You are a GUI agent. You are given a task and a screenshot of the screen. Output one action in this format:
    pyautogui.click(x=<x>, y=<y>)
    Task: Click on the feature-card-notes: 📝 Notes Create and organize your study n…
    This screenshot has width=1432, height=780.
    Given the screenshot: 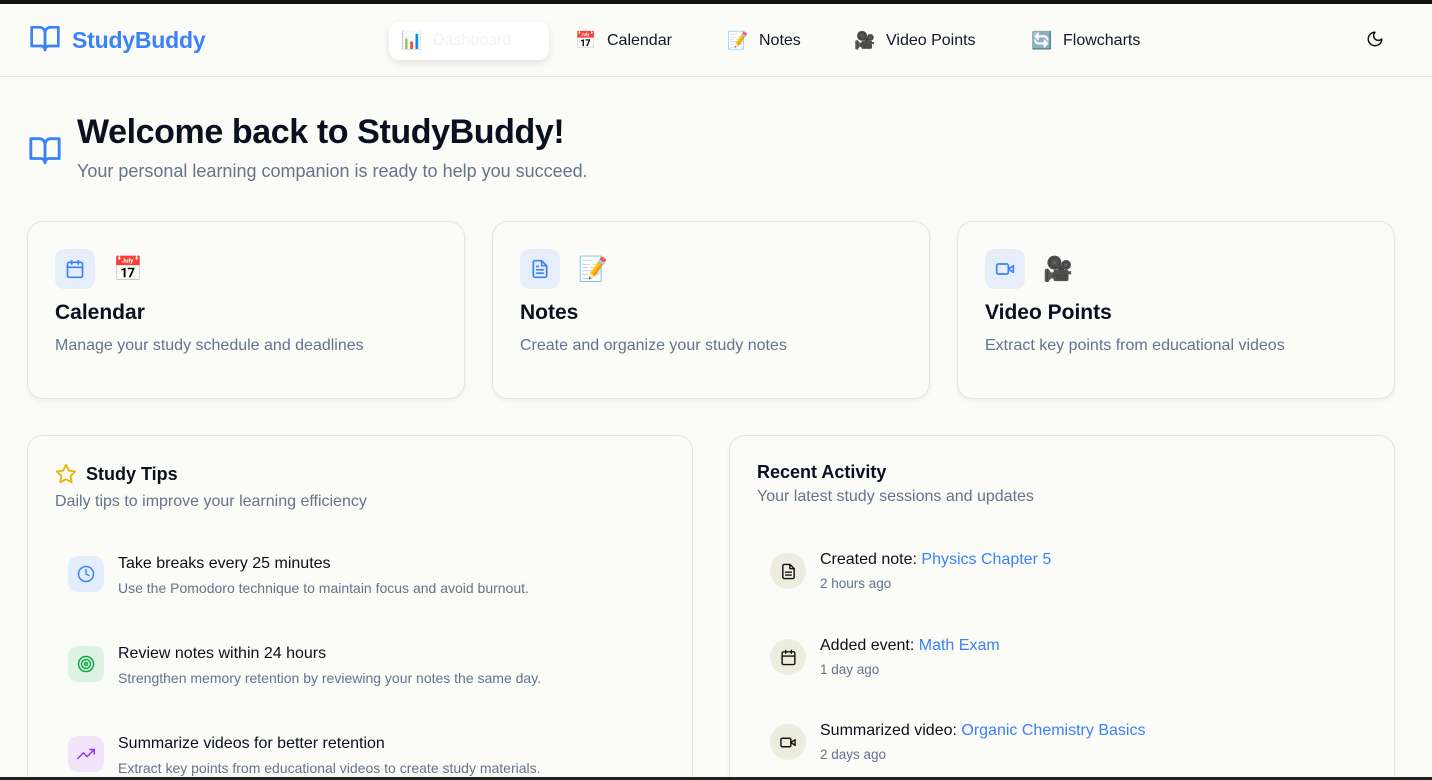 What is the action you would take?
    pyautogui.click(x=711, y=310)
    